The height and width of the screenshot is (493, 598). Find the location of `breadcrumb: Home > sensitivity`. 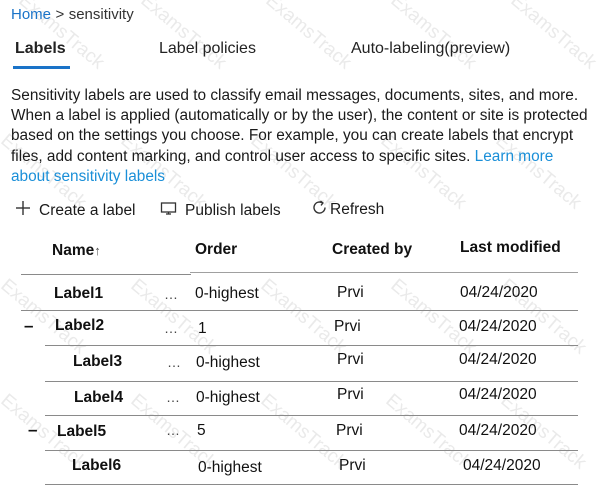

breadcrumb: Home > sensitivity is located at coordinates (72, 15).